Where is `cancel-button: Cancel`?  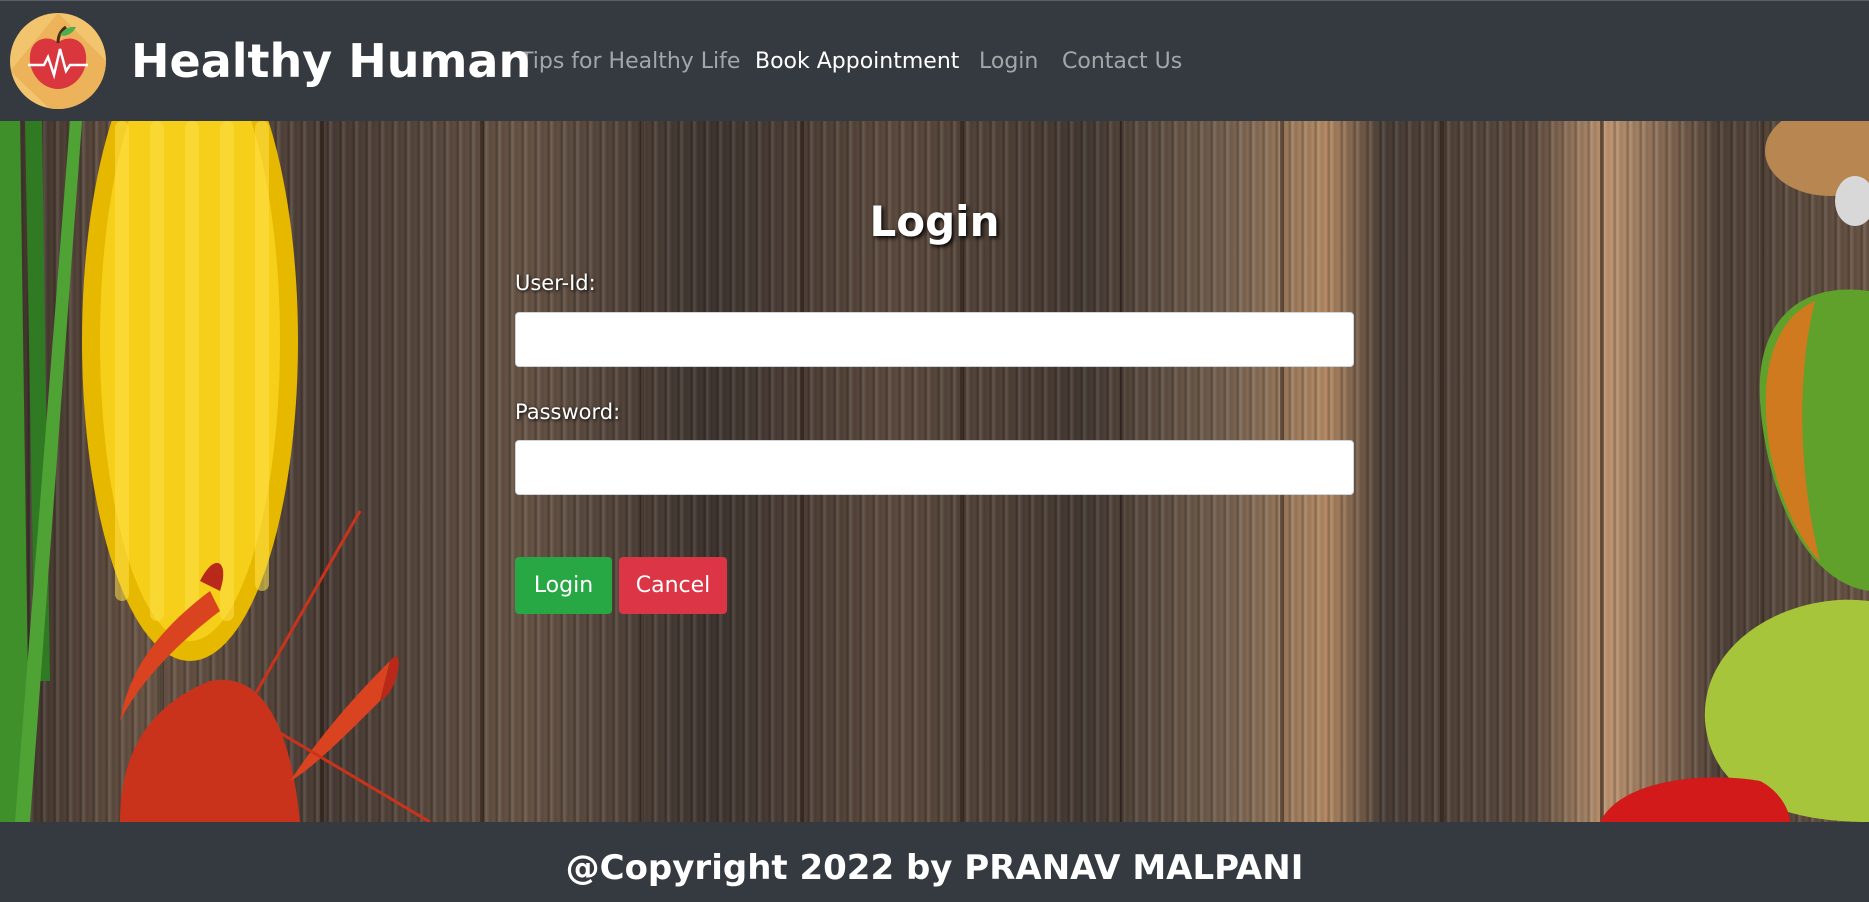 cancel-button: Cancel is located at coordinates (673, 585).